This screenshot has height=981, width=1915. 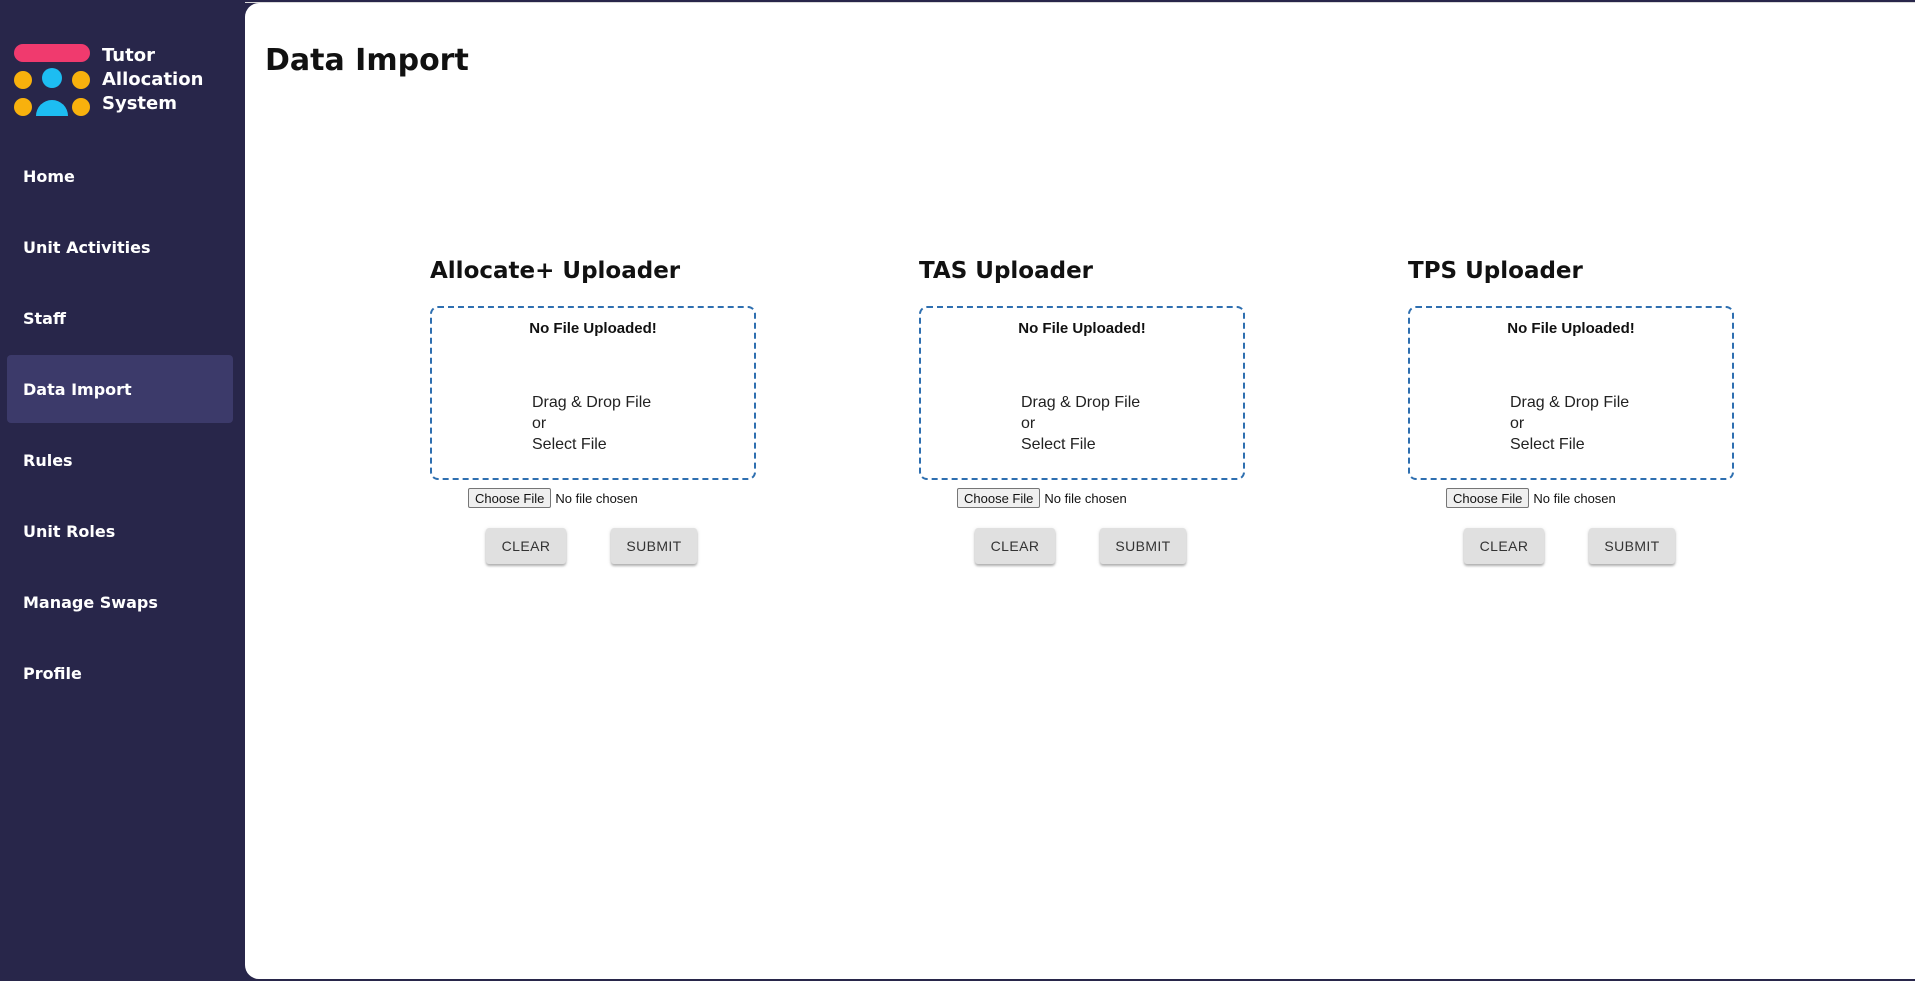 What do you see at coordinates (120, 176) in the screenshot?
I see `sidebar-item-home: Home` at bounding box center [120, 176].